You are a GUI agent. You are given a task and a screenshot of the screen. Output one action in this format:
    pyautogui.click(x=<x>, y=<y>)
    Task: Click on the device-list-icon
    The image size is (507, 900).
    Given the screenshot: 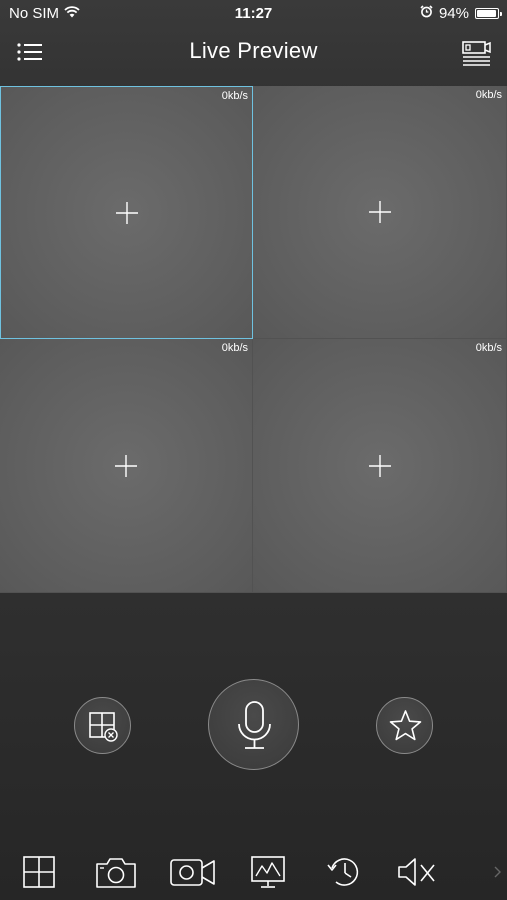 What is the action you would take?
    pyautogui.click(x=476, y=53)
    